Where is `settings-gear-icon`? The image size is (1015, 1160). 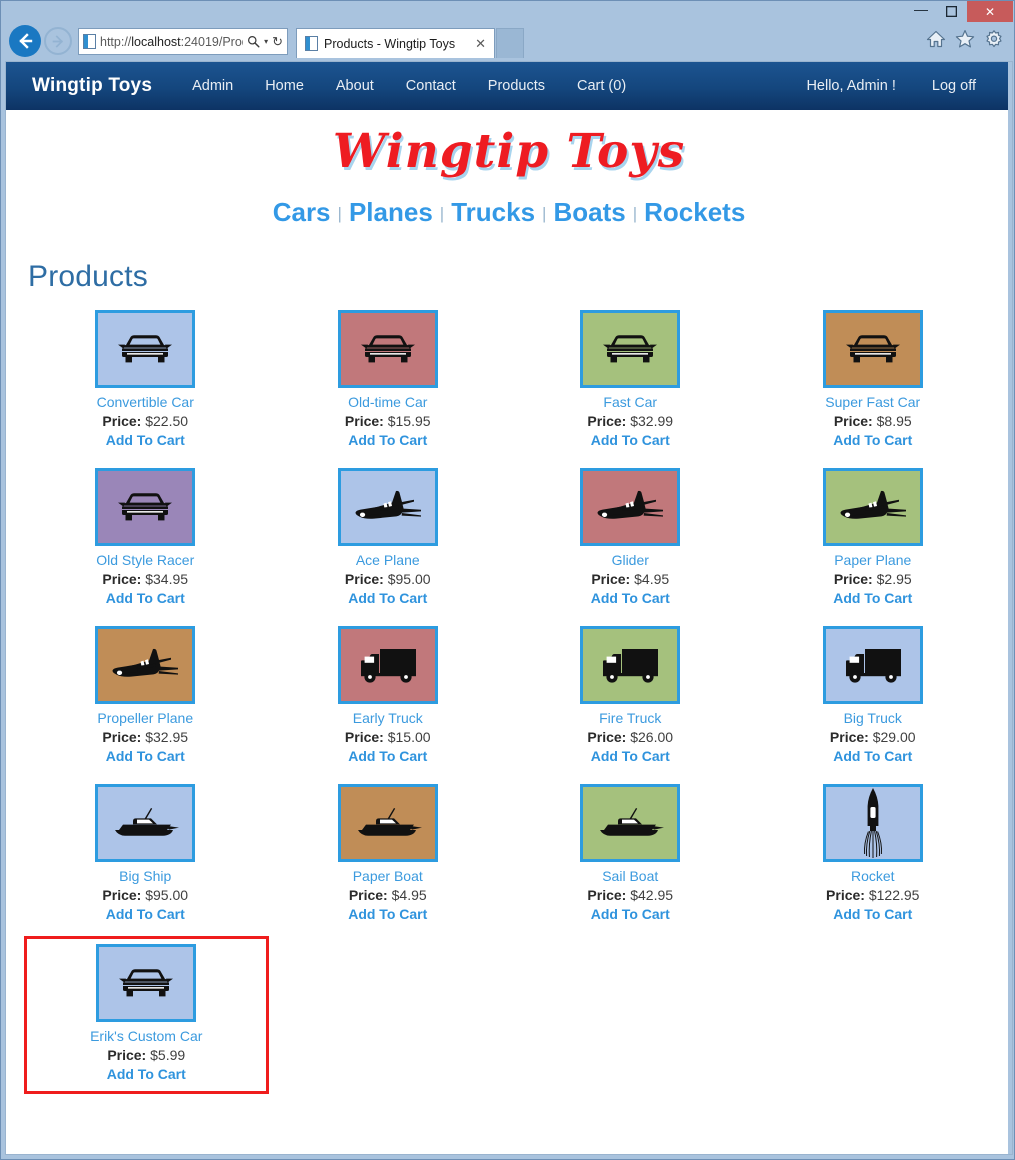 settings-gear-icon is located at coordinates (994, 39).